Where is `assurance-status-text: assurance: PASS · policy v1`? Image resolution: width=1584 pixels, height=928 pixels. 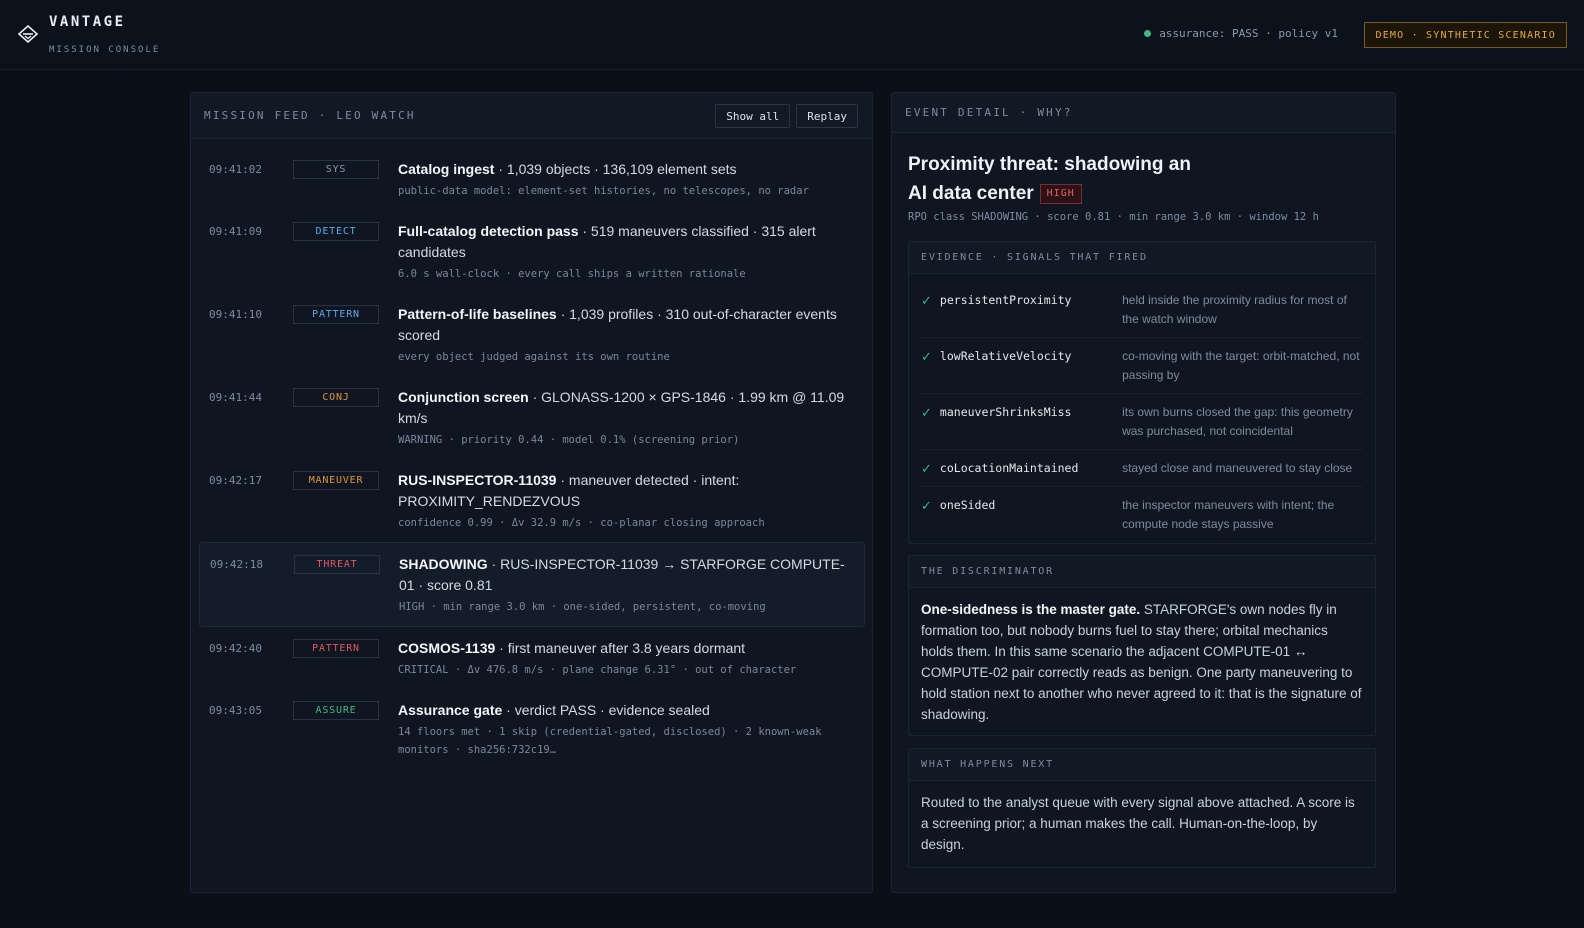 assurance-status-text: assurance: PASS · policy v1 is located at coordinates (1248, 33).